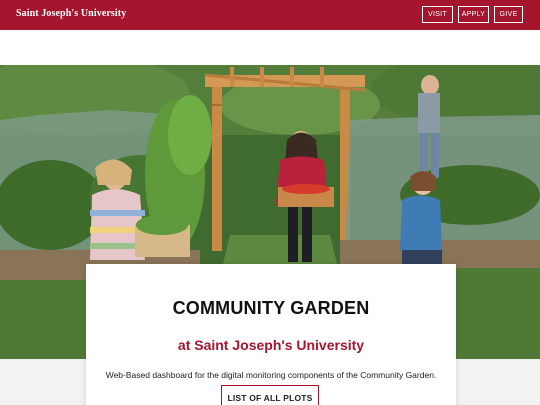 This screenshot has height=405, width=540. Describe the element at coordinates (270, 395) in the screenshot. I see `list-all-plots-button: LIST OF ALL PLOTS` at that location.